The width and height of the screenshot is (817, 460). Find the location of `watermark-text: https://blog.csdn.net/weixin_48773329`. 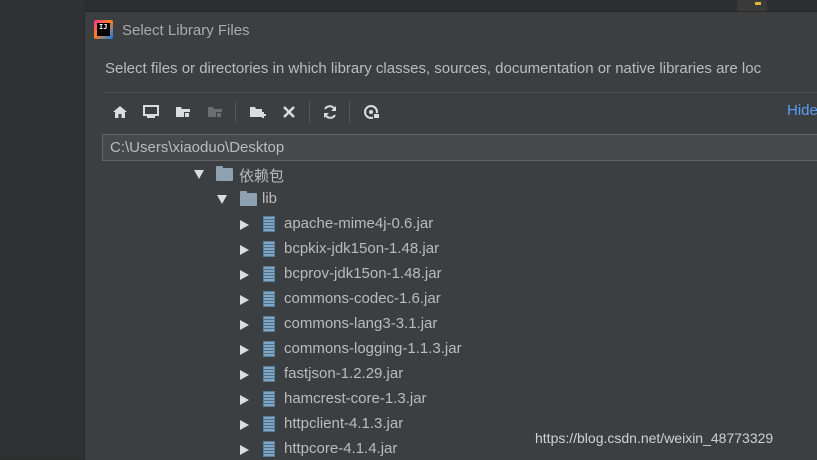

watermark-text: https://blog.csdn.net/weixin_48773329 is located at coordinates (654, 438).